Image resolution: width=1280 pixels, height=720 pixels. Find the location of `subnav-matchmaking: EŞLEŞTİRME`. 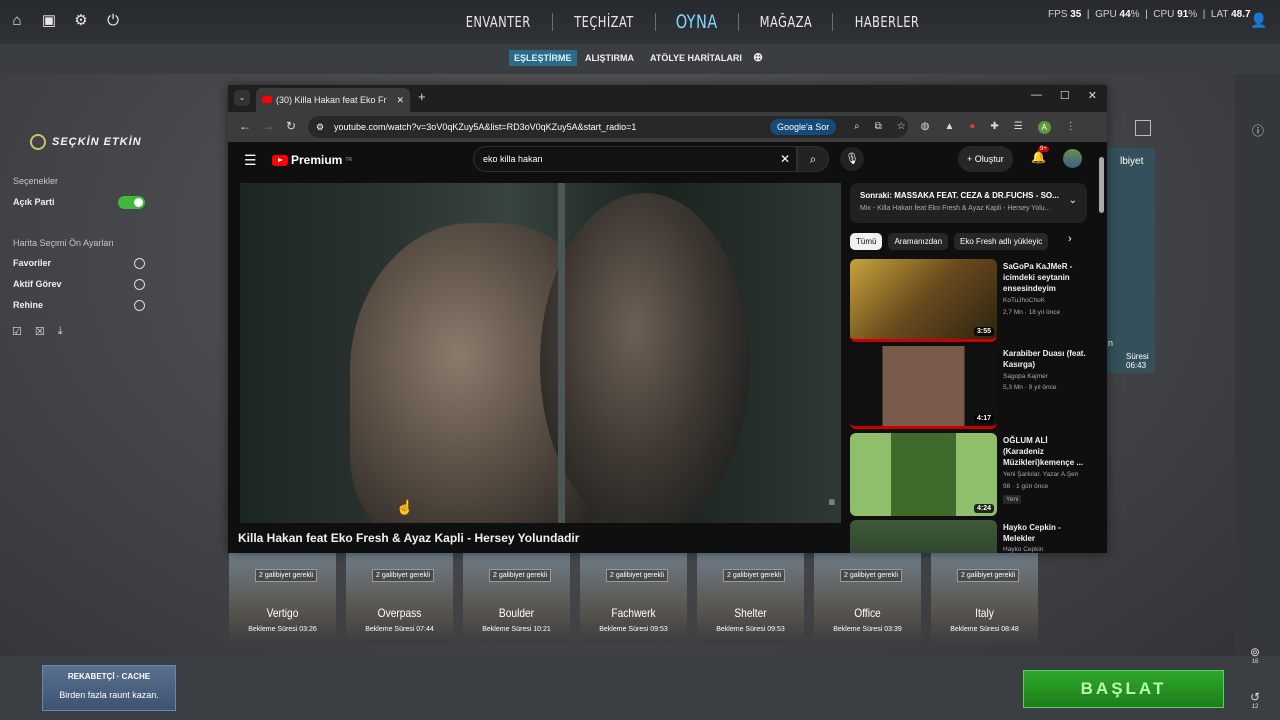

subnav-matchmaking: EŞLEŞTİRME is located at coordinates (543, 58).